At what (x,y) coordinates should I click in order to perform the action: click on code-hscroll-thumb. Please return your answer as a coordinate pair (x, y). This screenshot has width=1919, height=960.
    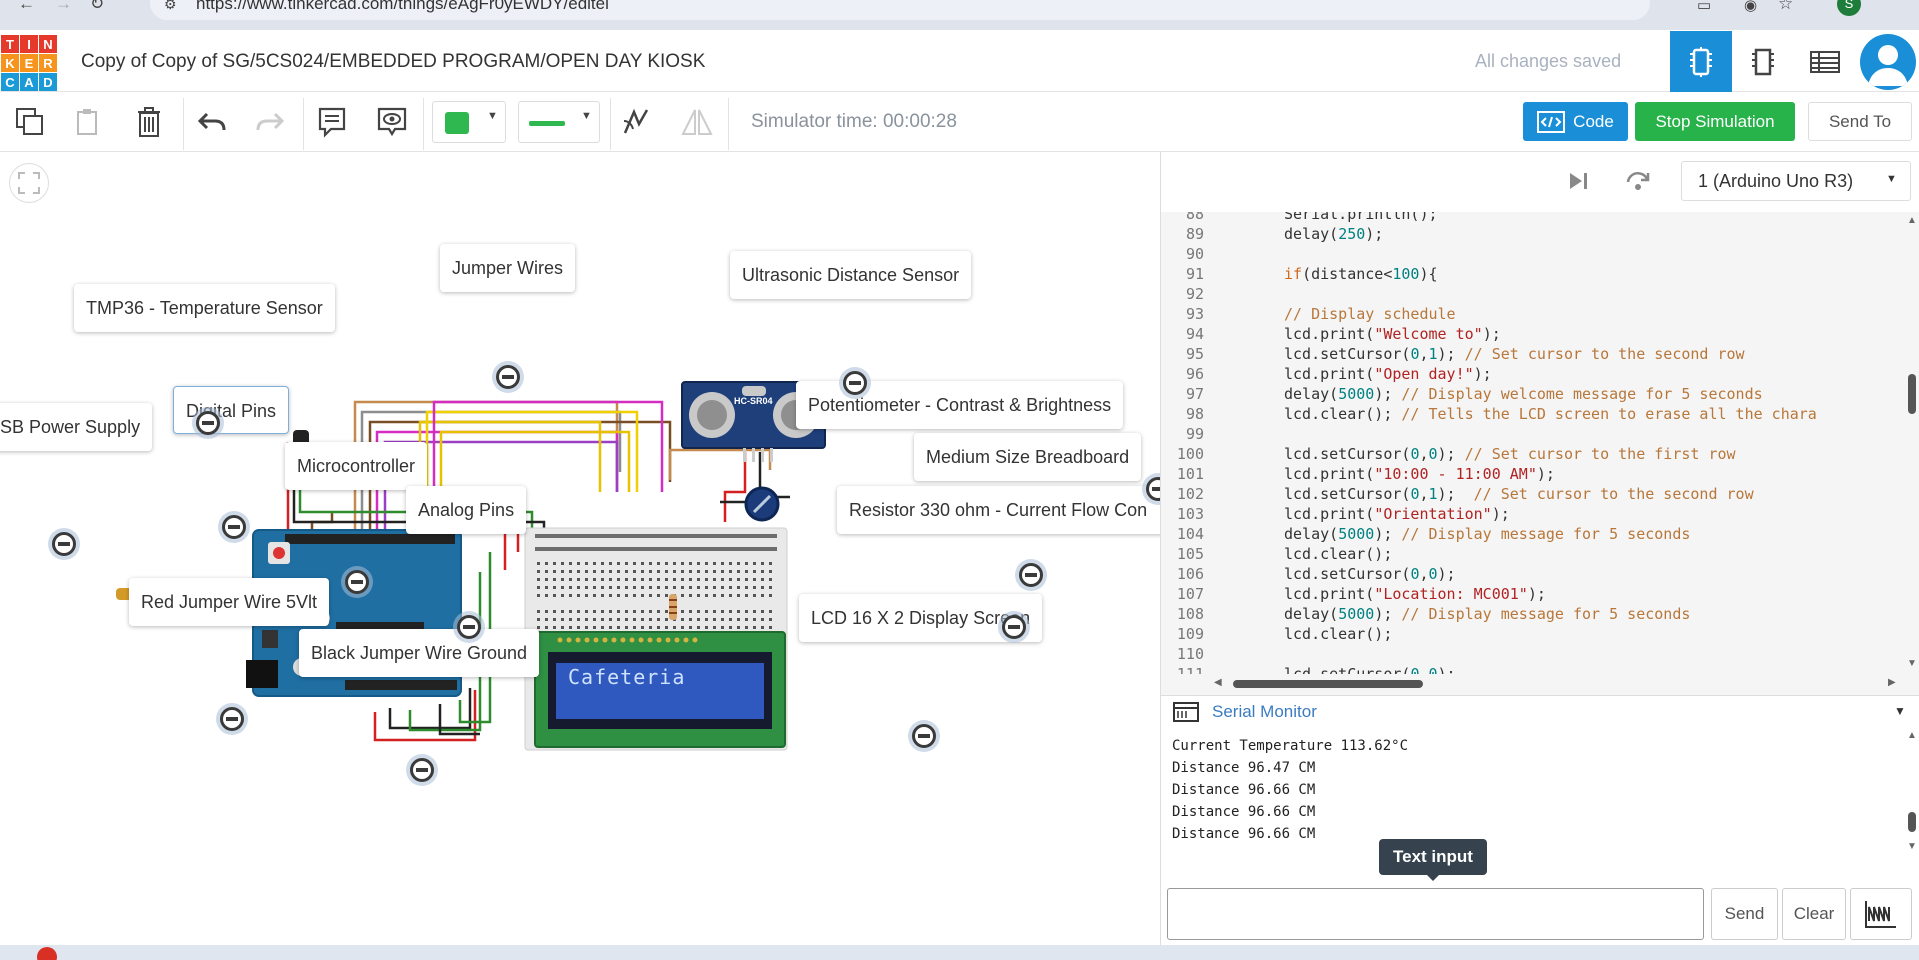
    Looking at the image, I should click on (1328, 684).